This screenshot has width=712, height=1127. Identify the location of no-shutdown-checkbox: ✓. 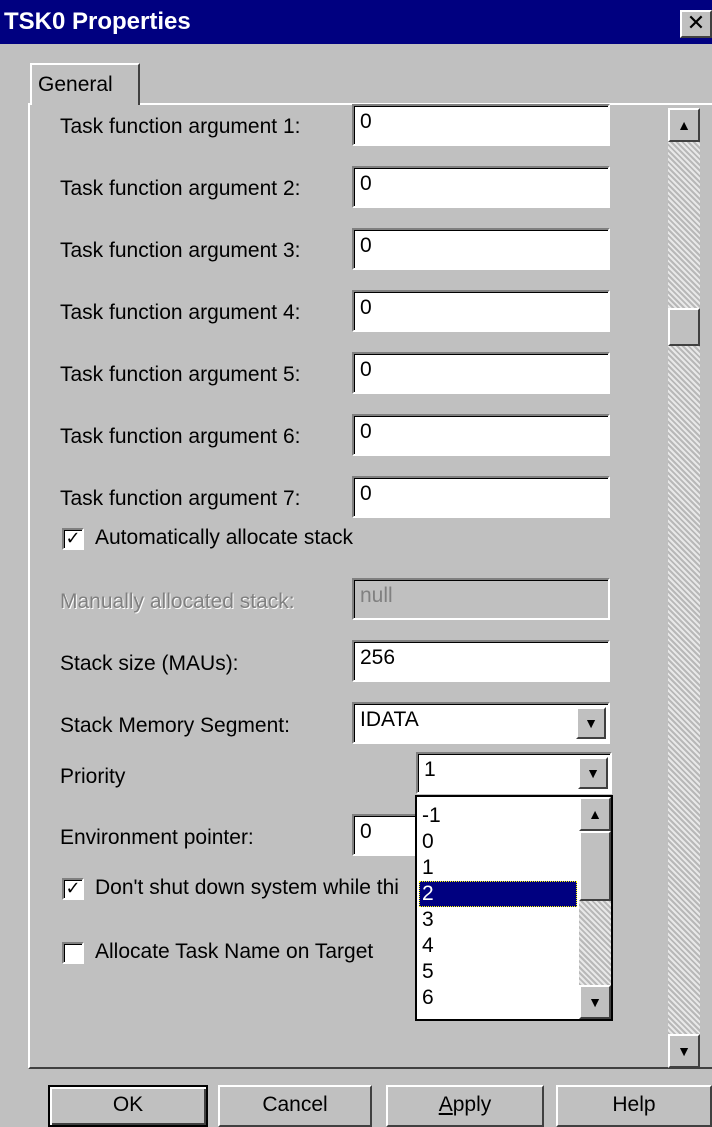
(73, 889).